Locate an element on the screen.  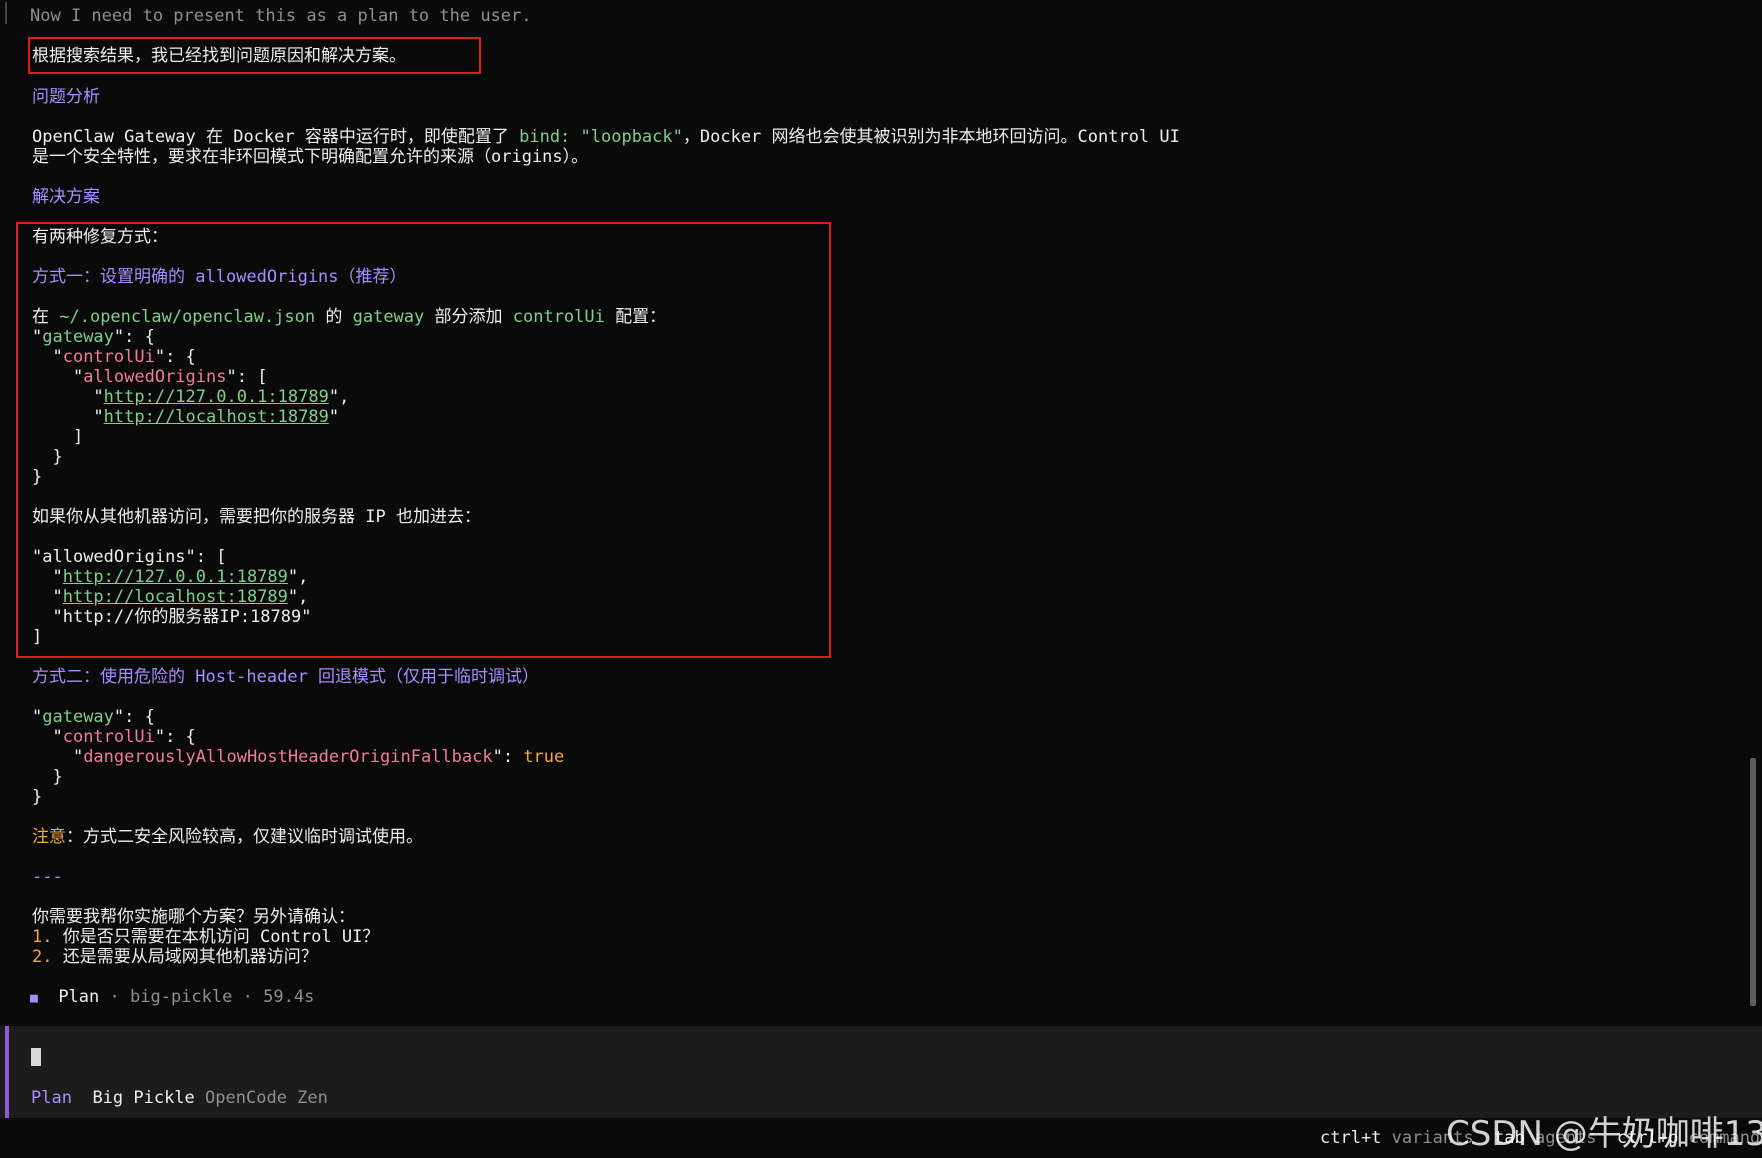
input-meta: Plan Big Pickle OpenCode Zen is located at coordinates (179, 1098).